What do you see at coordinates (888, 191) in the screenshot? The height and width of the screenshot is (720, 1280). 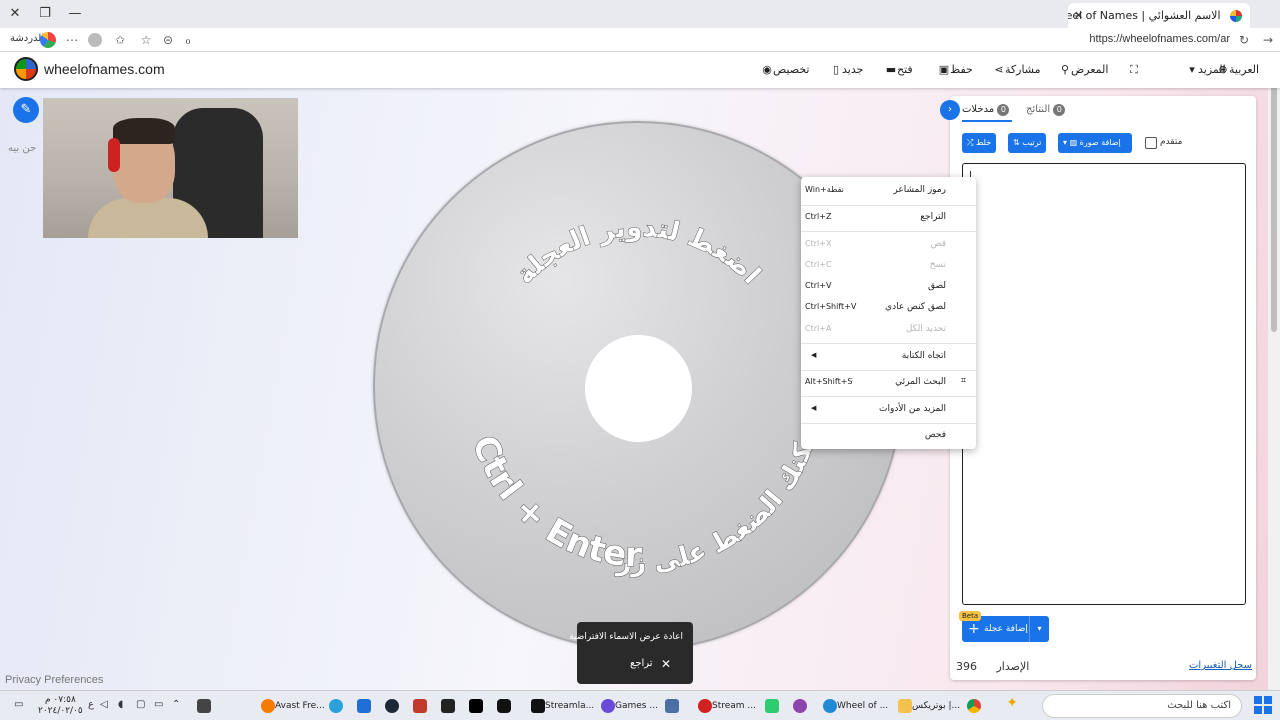 I see `ctx-emoji: رموز المشاعر Win+نقطة` at bounding box center [888, 191].